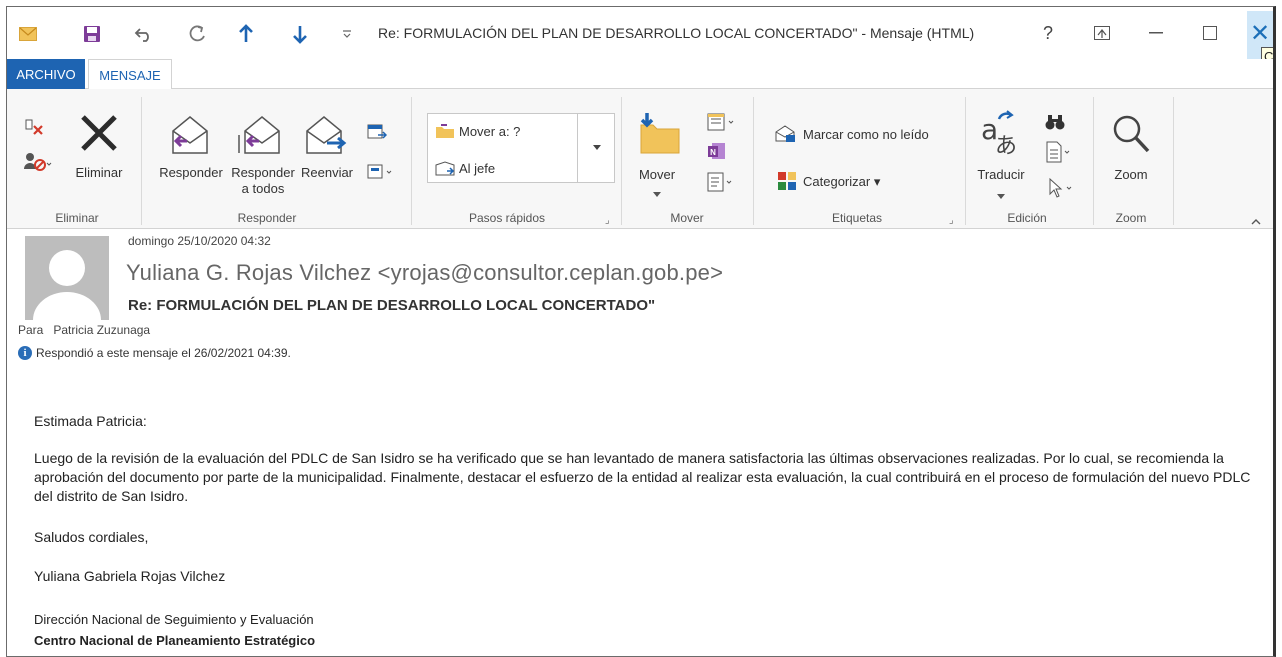 This screenshot has height=657, width=1282. What do you see at coordinates (857, 218) in the screenshot?
I see `group-label-etiquetas: Etiquetas` at bounding box center [857, 218].